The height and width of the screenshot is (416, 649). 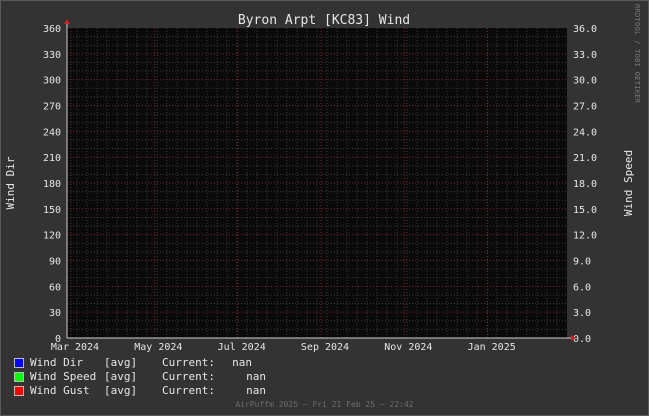 What do you see at coordinates (582, 262) in the screenshot?
I see `y2-tick-label: 9.0` at bounding box center [582, 262].